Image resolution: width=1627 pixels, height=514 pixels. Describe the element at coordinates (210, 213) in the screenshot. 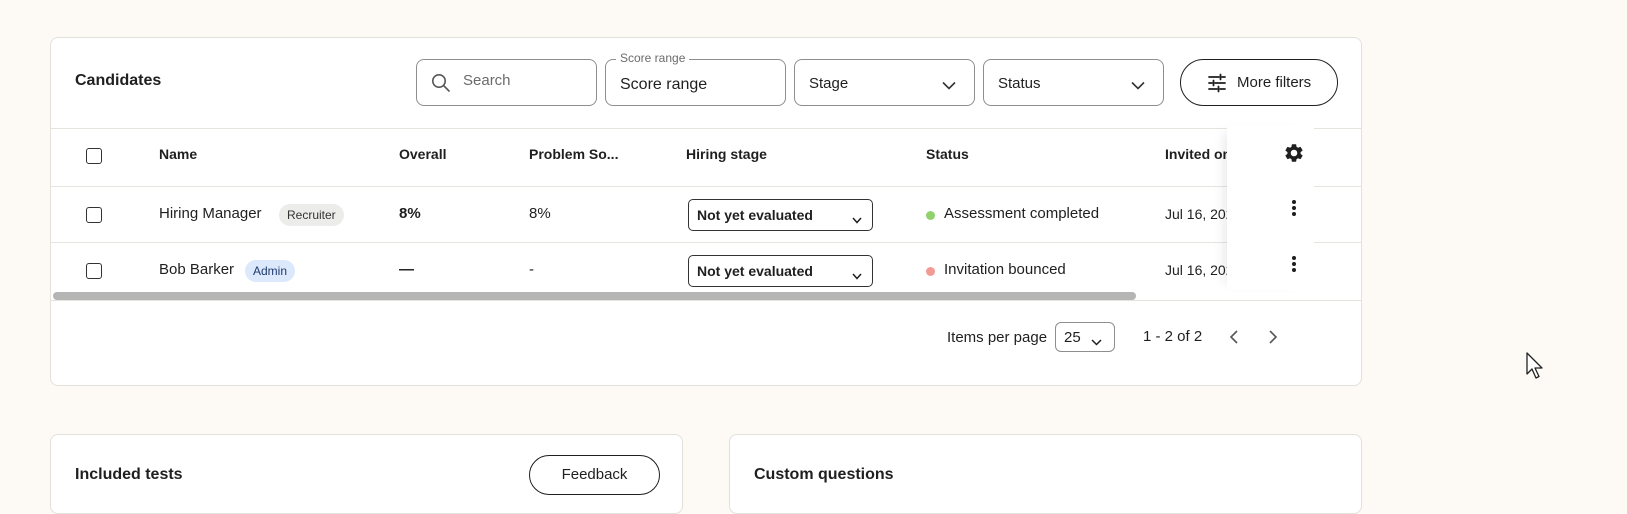

I see `candidate-name: Hiring Manager` at that location.